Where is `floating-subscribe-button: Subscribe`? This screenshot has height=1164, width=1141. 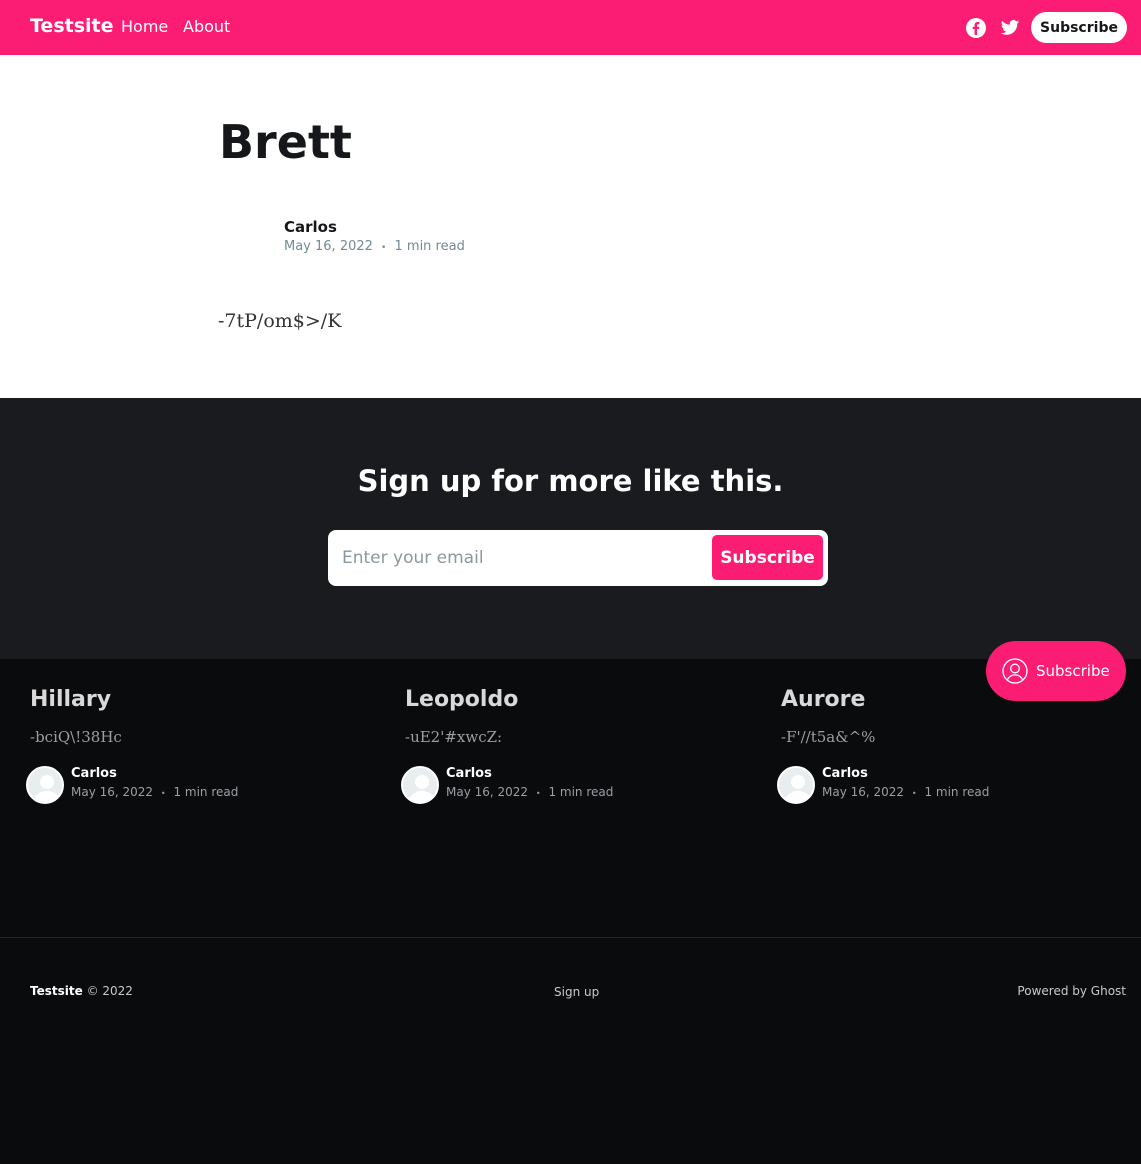 floating-subscribe-button: Subscribe is located at coordinates (1056, 671).